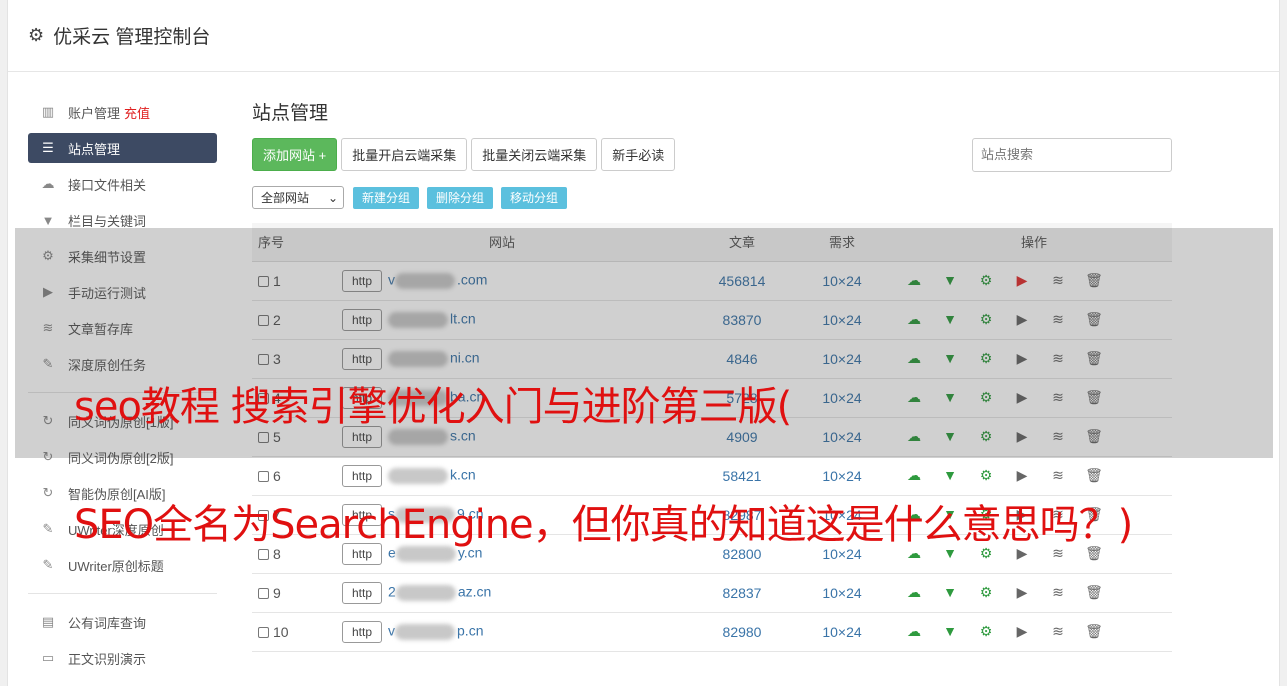  What do you see at coordinates (386, 197) in the screenshot?
I see `new-group-button: 新建分组` at bounding box center [386, 197].